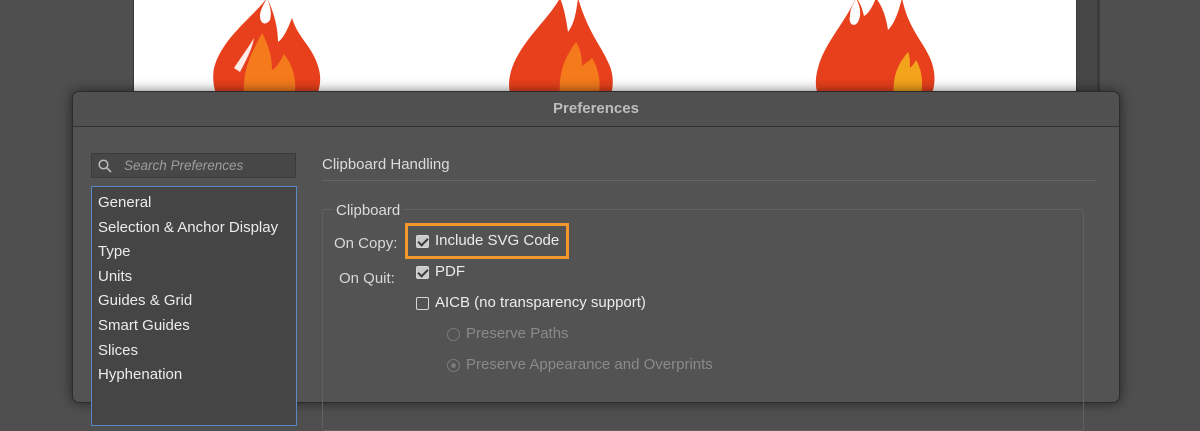 The image size is (1200, 431). I want to click on preserve-paths-radio, so click(453, 334).